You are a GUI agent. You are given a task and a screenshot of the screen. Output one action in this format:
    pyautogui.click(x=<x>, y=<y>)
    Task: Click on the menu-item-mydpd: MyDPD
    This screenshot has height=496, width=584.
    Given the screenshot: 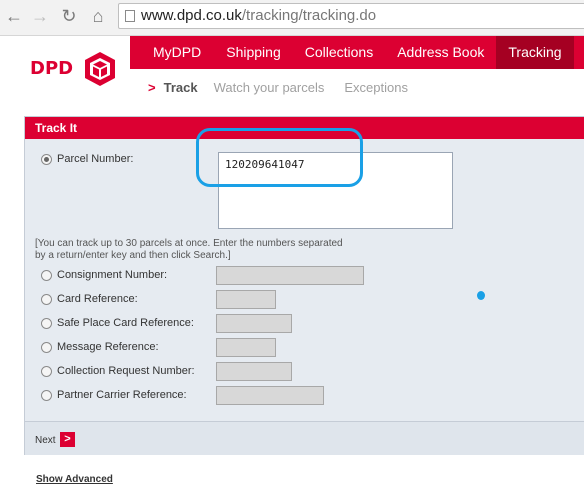 What is the action you would take?
    pyautogui.click(x=177, y=52)
    